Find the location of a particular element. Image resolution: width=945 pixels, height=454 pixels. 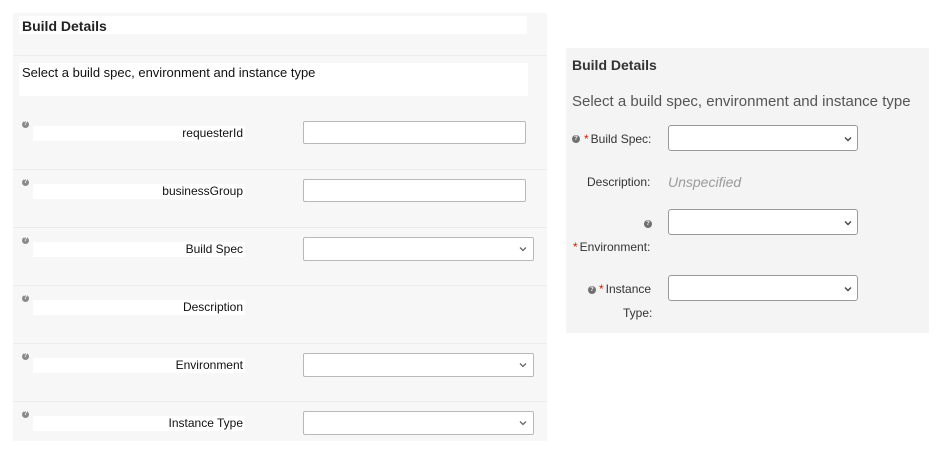

label-box: businessGroup is located at coordinates (139, 191).